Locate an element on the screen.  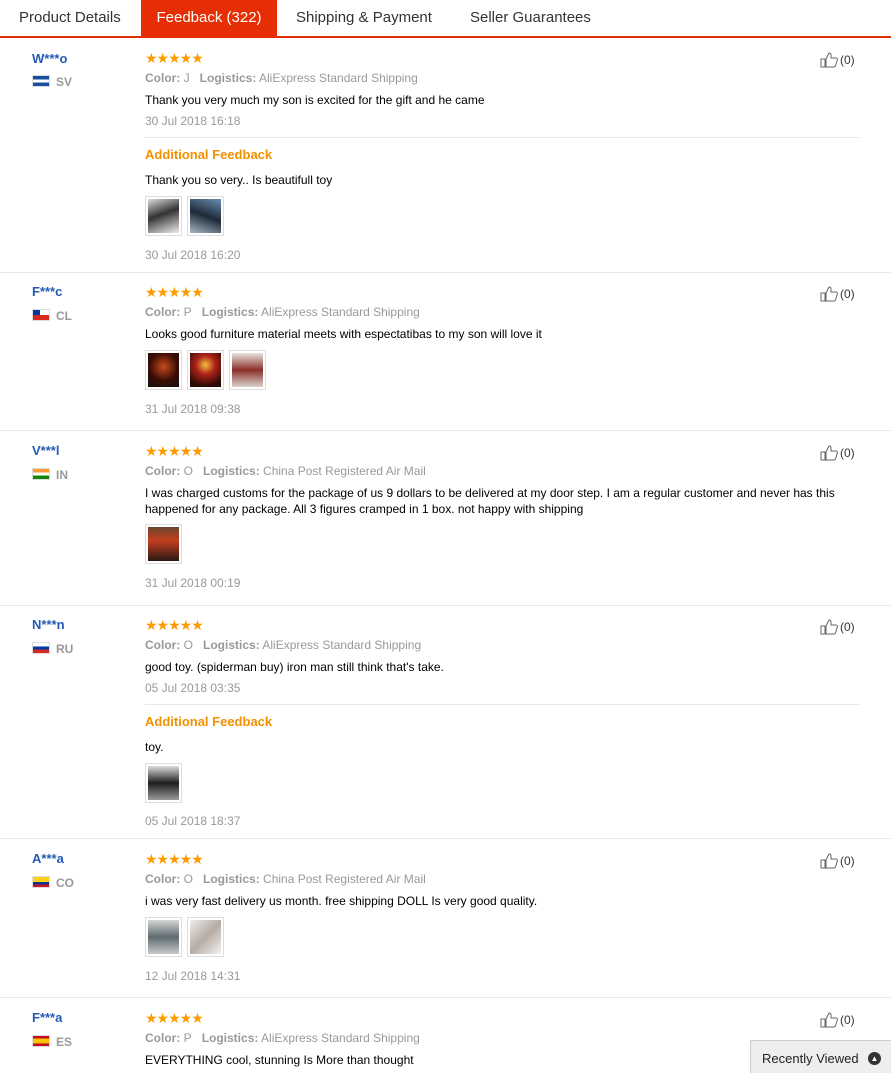
reviewer-name: A***a is located at coordinates (48, 858).